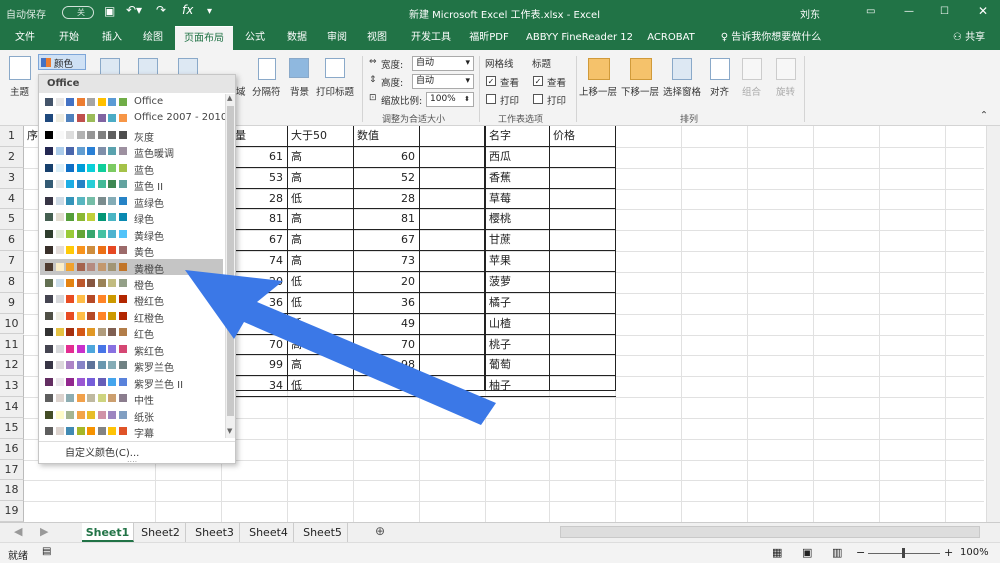 The image size is (1000, 563). I want to click on rotate-button: 旋转, so click(785, 91).